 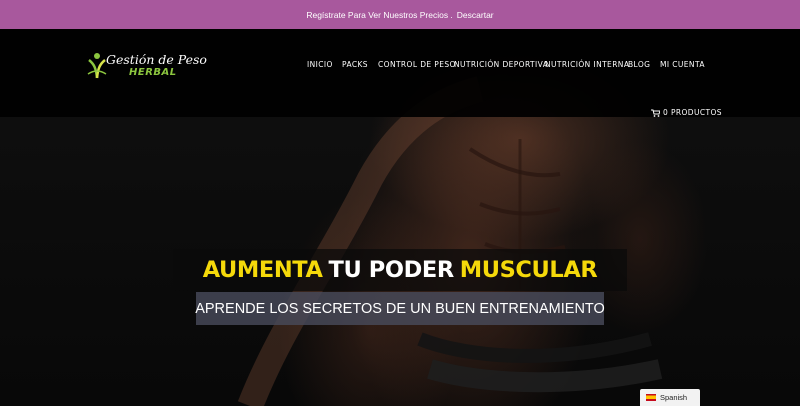 I want to click on headline-word-aumenta: AUMENTA, so click(x=262, y=270).